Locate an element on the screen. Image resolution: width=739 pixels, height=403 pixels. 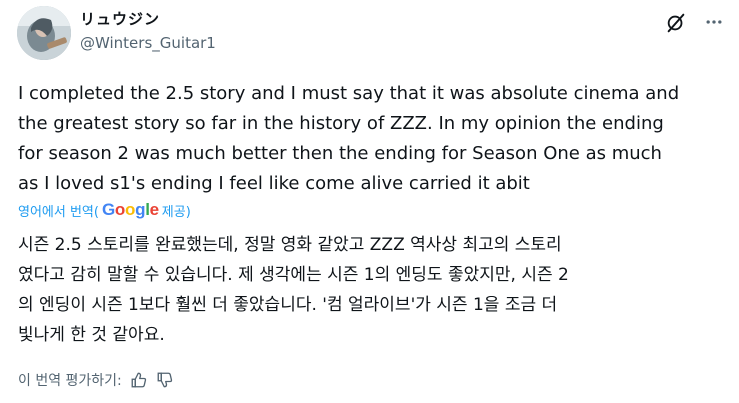
translated-by-label: 영어에서 번역( is located at coordinates (58, 212).